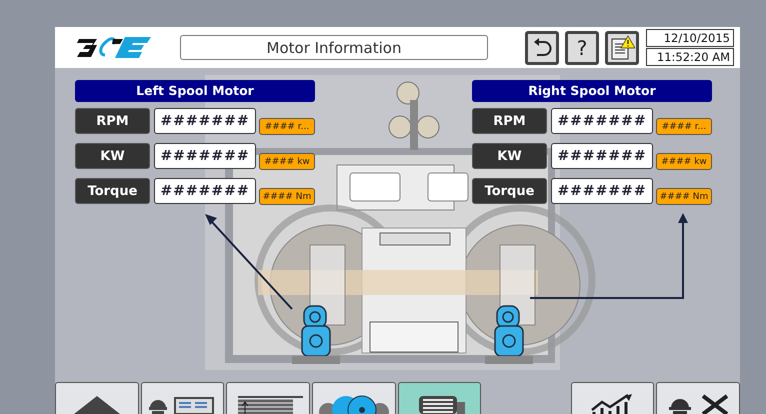  Describe the element at coordinates (334, 47) in the screenshot. I see `screen-title: Motor Information` at that location.